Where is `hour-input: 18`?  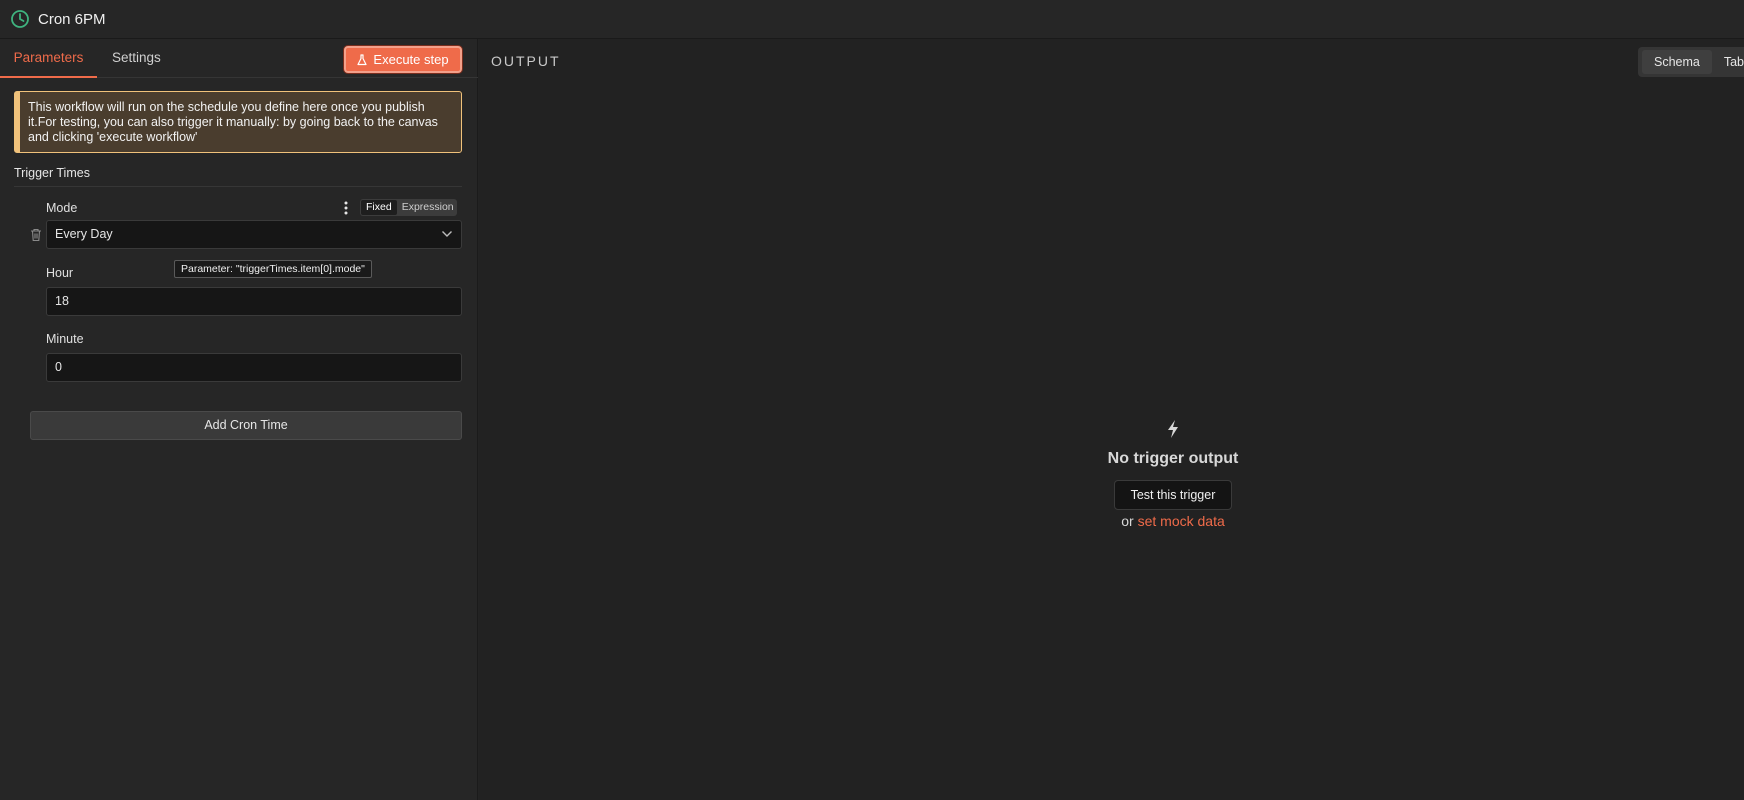 hour-input: 18 is located at coordinates (254, 301).